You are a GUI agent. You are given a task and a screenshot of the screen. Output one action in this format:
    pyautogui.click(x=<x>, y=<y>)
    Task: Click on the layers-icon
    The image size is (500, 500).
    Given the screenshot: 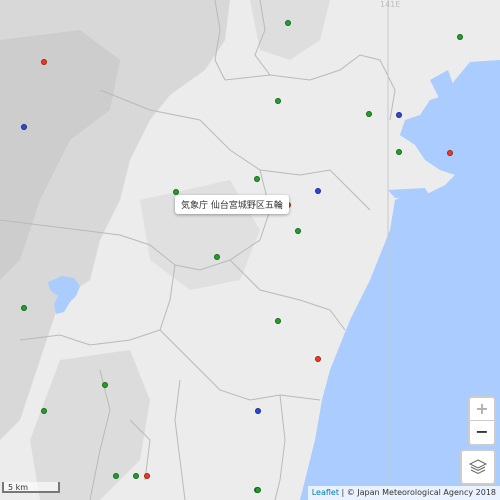 What is the action you would take?
    pyautogui.click(x=478, y=467)
    